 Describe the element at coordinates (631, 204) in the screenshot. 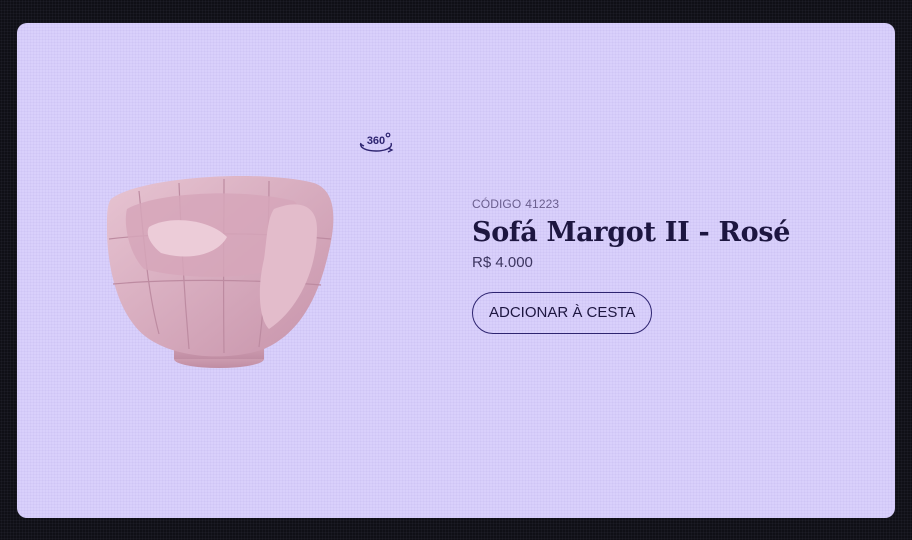

I see `product-code: CÓDIGO 41223` at that location.